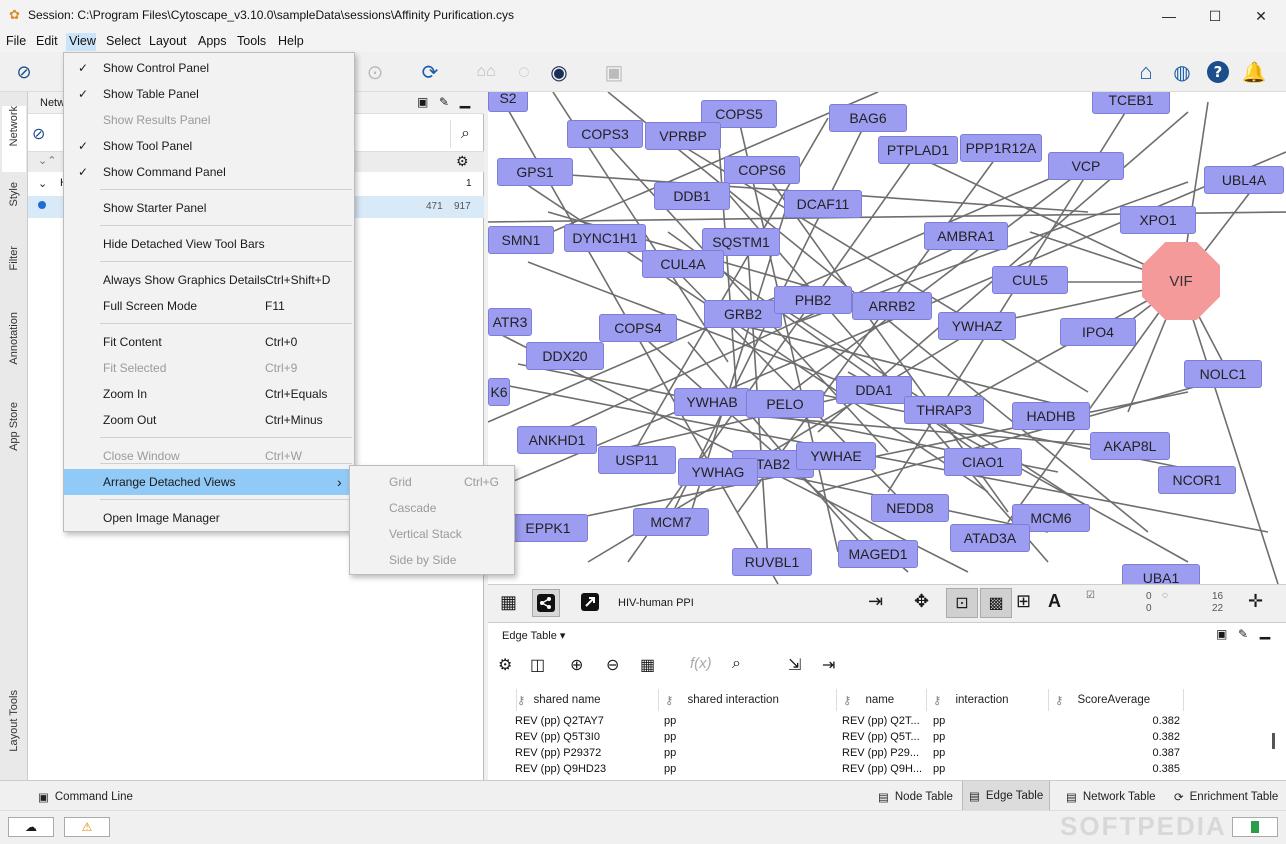  Describe the element at coordinates (1030, 280) in the screenshot. I see `node-cul5: CUL5` at that location.